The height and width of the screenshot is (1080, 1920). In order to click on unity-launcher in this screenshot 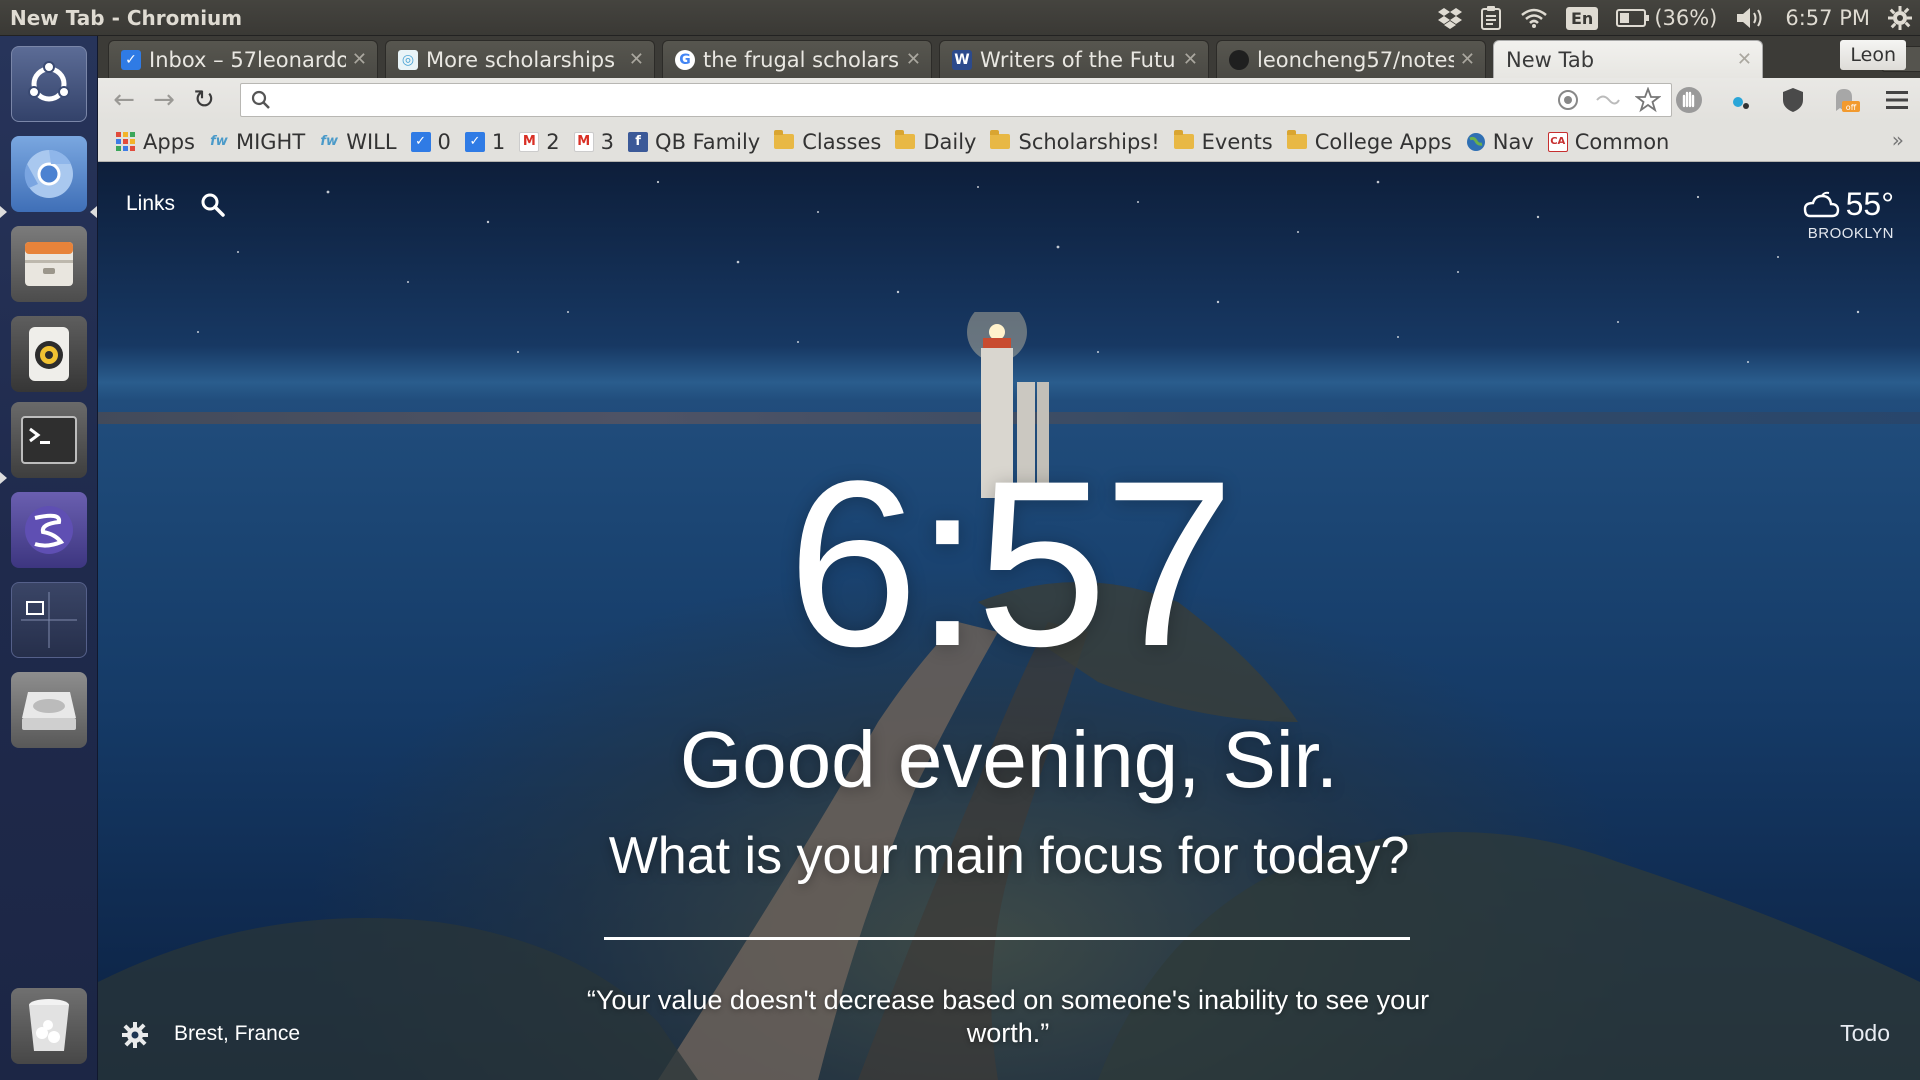, I will do `click(49, 558)`.